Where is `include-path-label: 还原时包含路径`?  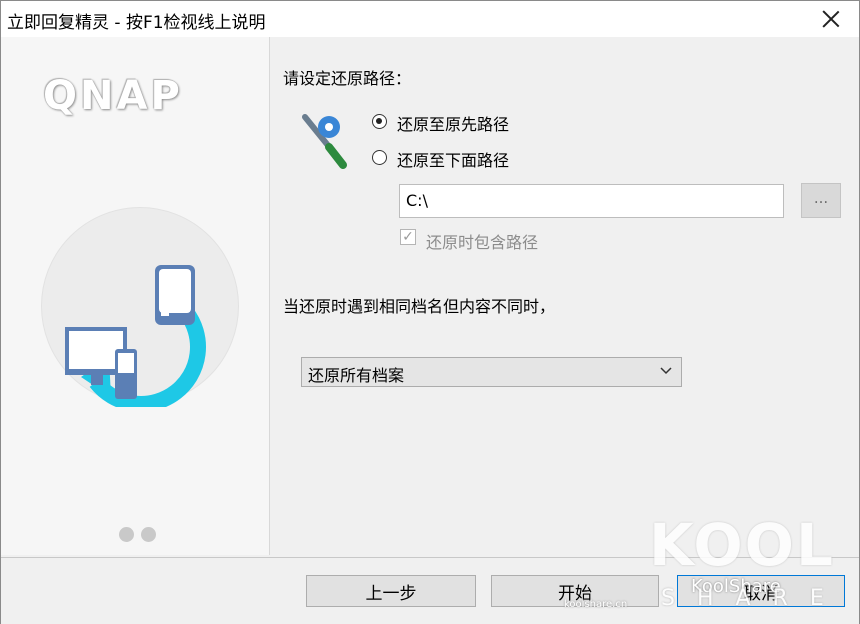 include-path-label: 还原时包含路径 is located at coordinates (482, 242).